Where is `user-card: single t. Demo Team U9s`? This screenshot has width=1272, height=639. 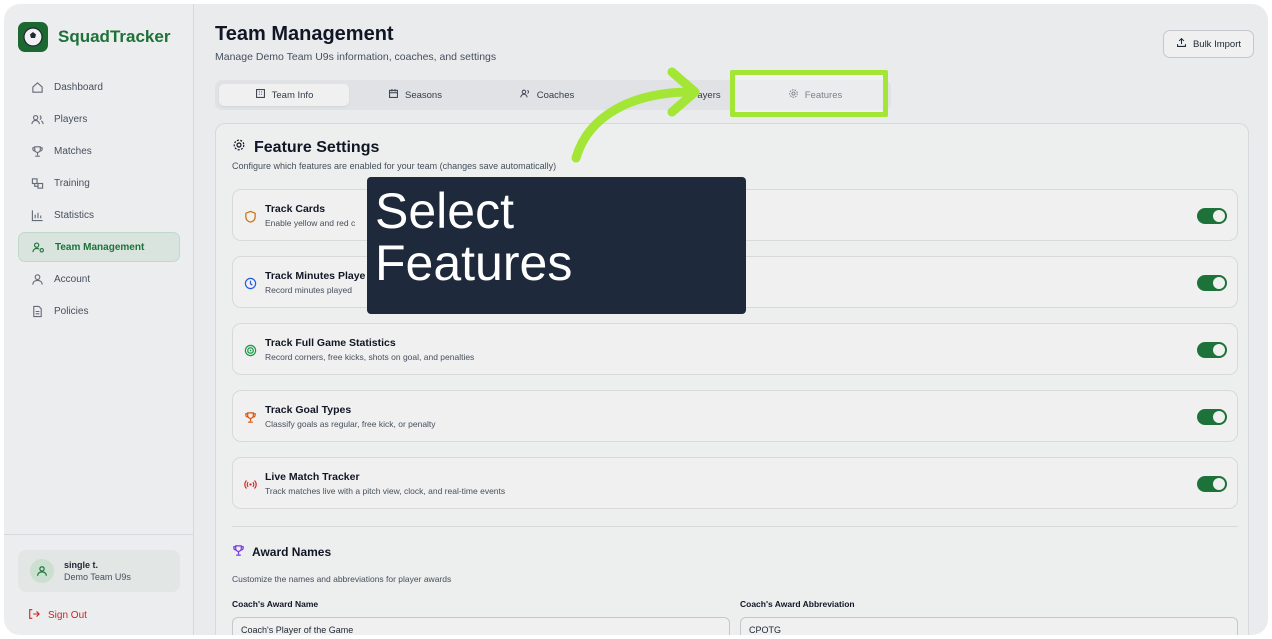 user-card: single t. Demo Team U9s is located at coordinates (99, 571).